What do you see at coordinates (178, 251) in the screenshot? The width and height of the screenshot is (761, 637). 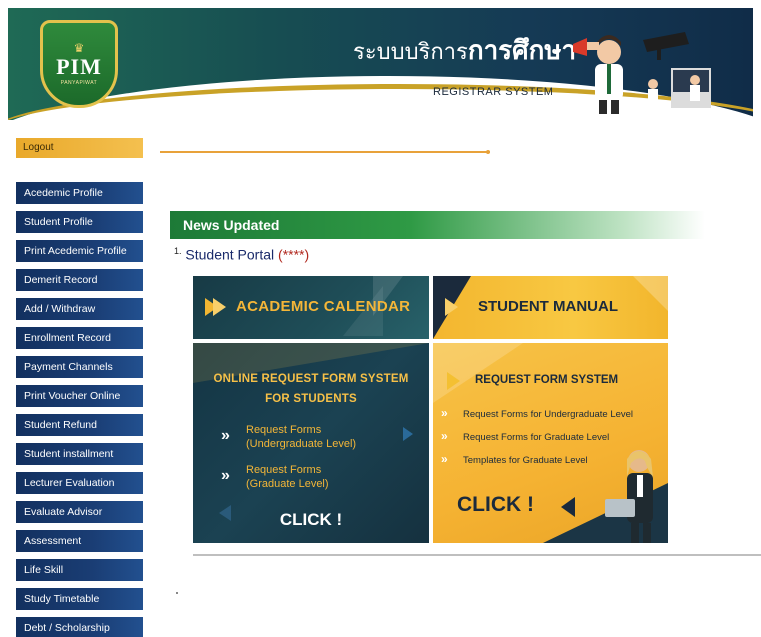 I see `news-item-number: 1.` at bounding box center [178, 251].